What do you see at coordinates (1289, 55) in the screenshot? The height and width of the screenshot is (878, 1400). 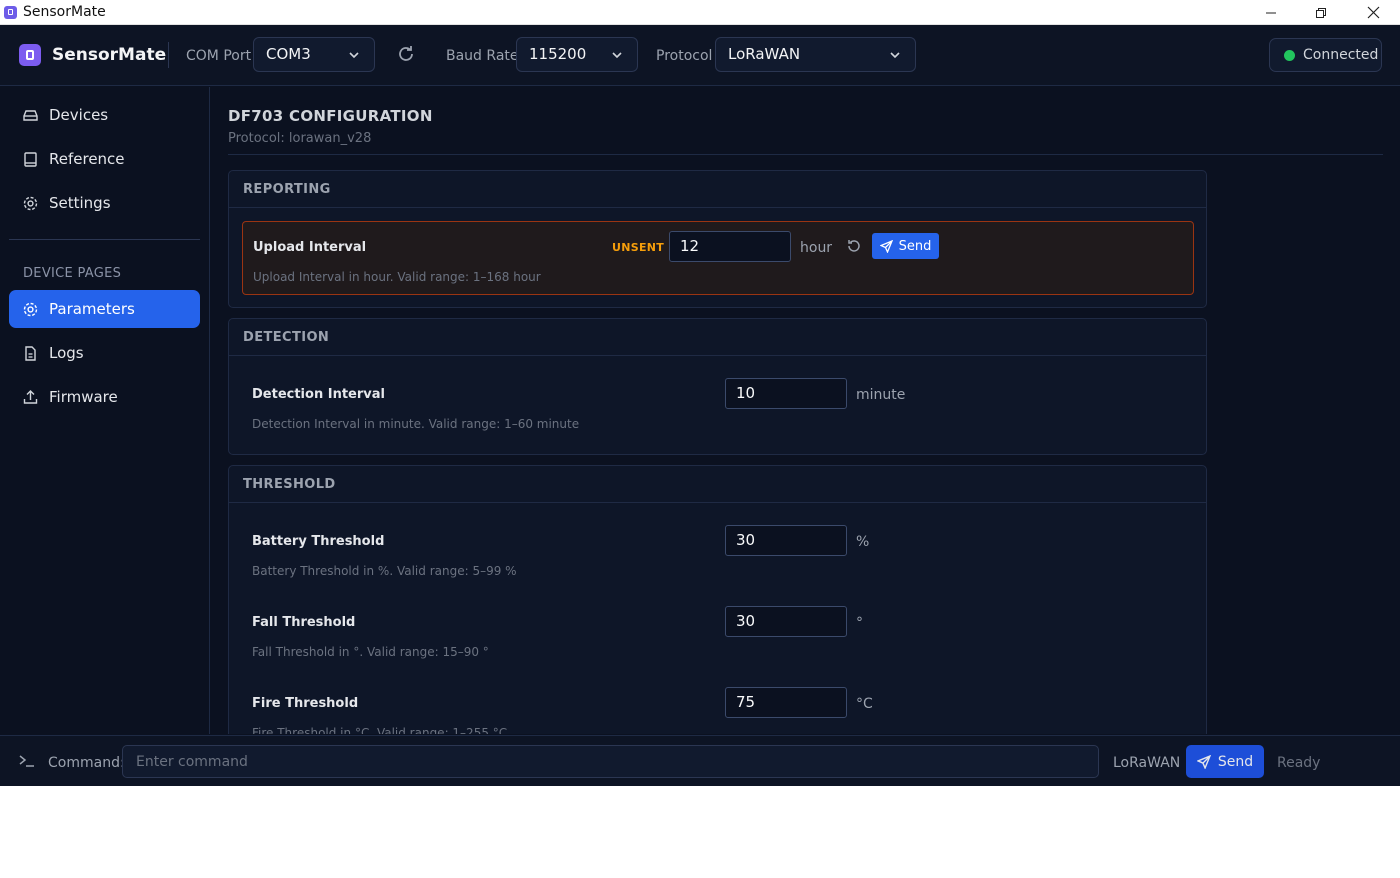 I see `status-dot-icon` at bounding box center [1289, 55].